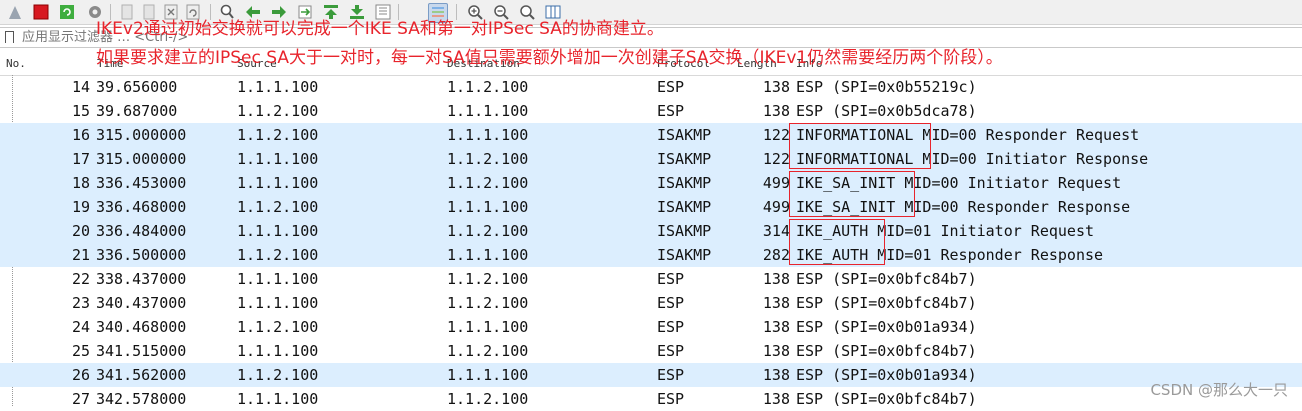 The image size is (1302, 411). Describe the element at coordinates (886, 87) in the screenshot. I see `packet-info: ESP (SPI=0x0b55219c)` at that location.